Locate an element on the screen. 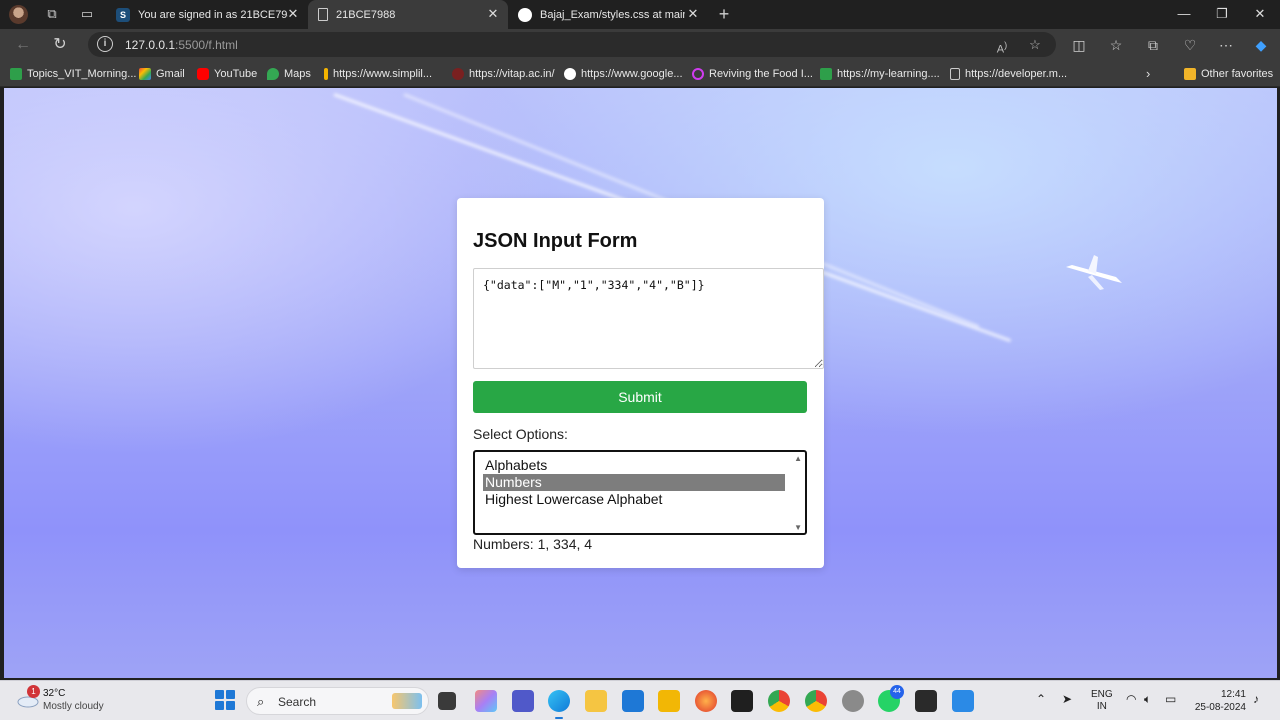  system-clock: 12:41 25-08-2024 is located at coordinates (1219, 701).